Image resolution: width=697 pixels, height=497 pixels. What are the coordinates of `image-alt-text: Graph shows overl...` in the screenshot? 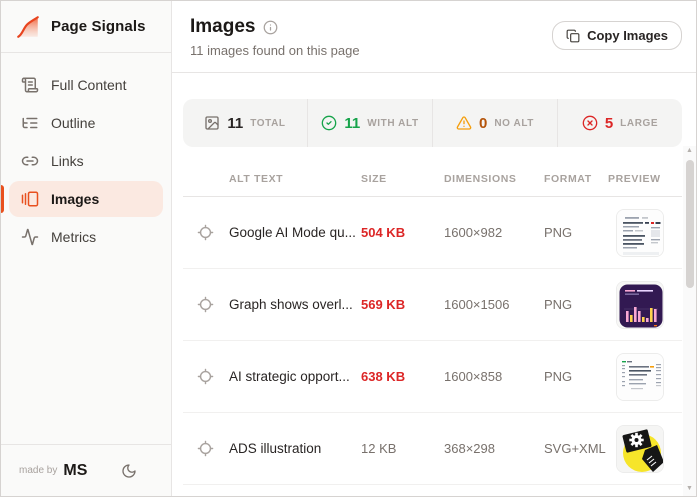 It's located at (291, 304).